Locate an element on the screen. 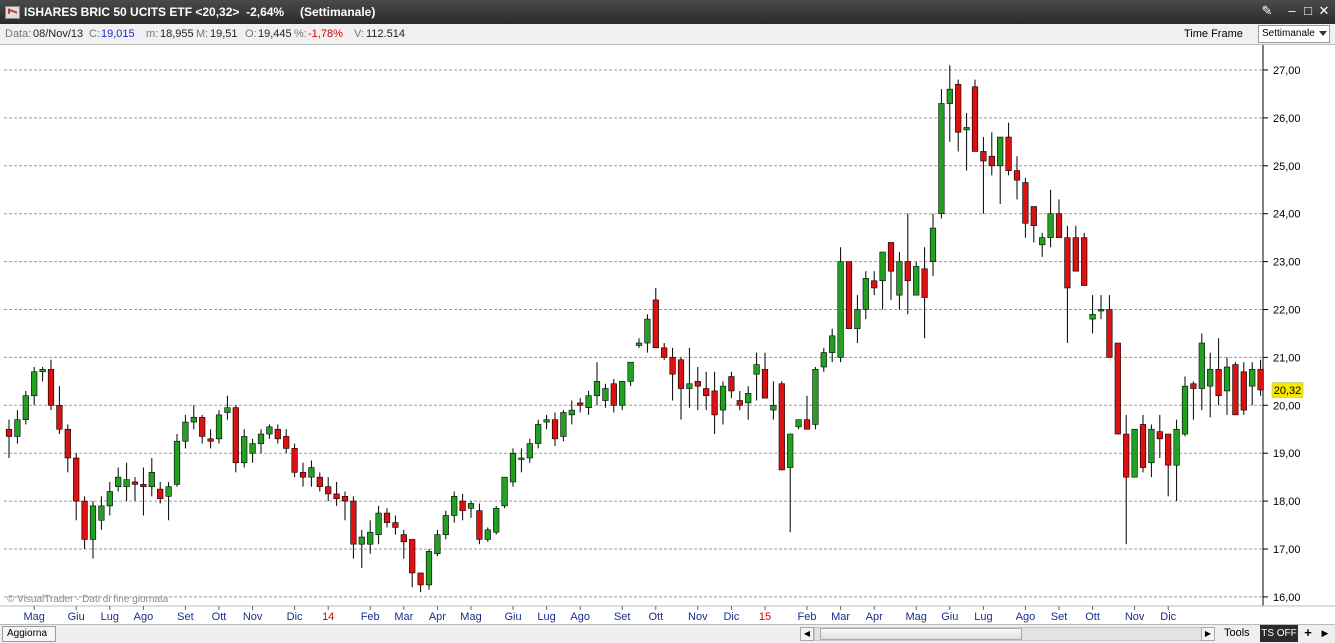  scroll-left-button: ◀ is located at coordinates (807, 634).